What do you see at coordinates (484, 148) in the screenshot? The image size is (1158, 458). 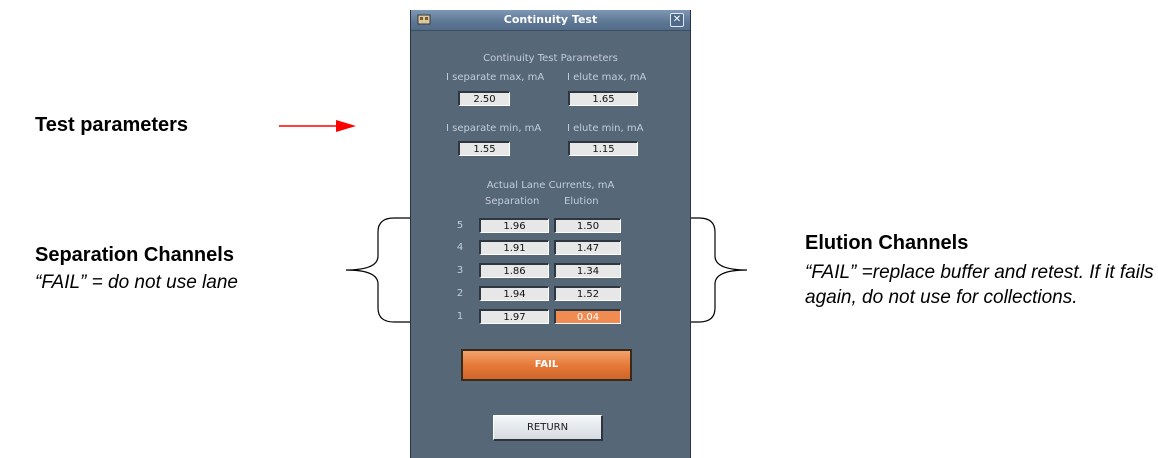 I see `i-separate-min-field: 1.55` at bounding box center [484, 148].